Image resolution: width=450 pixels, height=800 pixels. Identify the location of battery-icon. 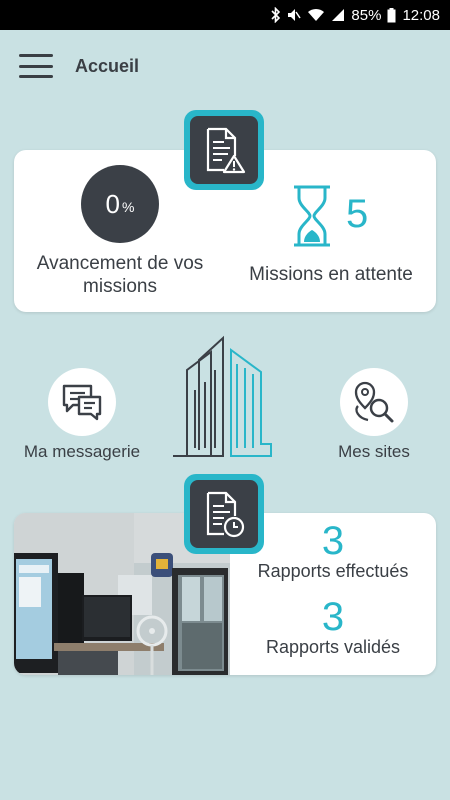
(391, 15).